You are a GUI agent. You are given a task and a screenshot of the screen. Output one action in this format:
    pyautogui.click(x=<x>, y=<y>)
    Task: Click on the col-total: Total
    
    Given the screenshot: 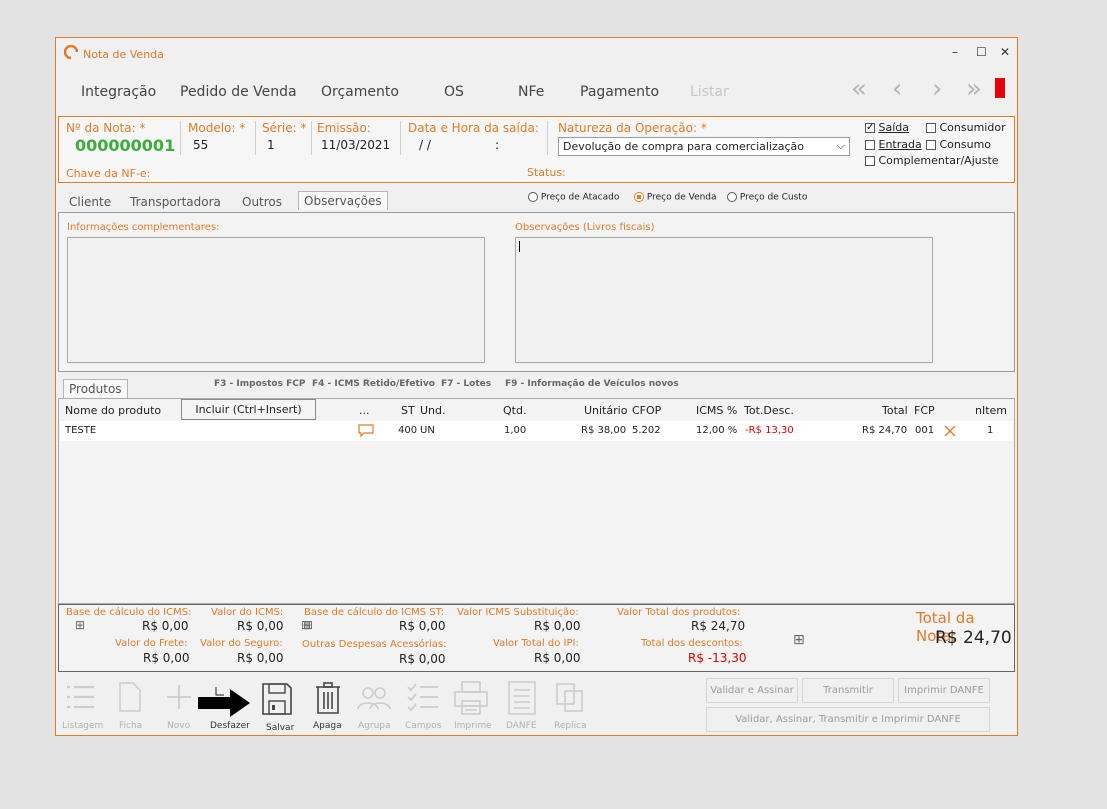 What is the action you would take?
    pyautogui.click(x=895, y=410)
    